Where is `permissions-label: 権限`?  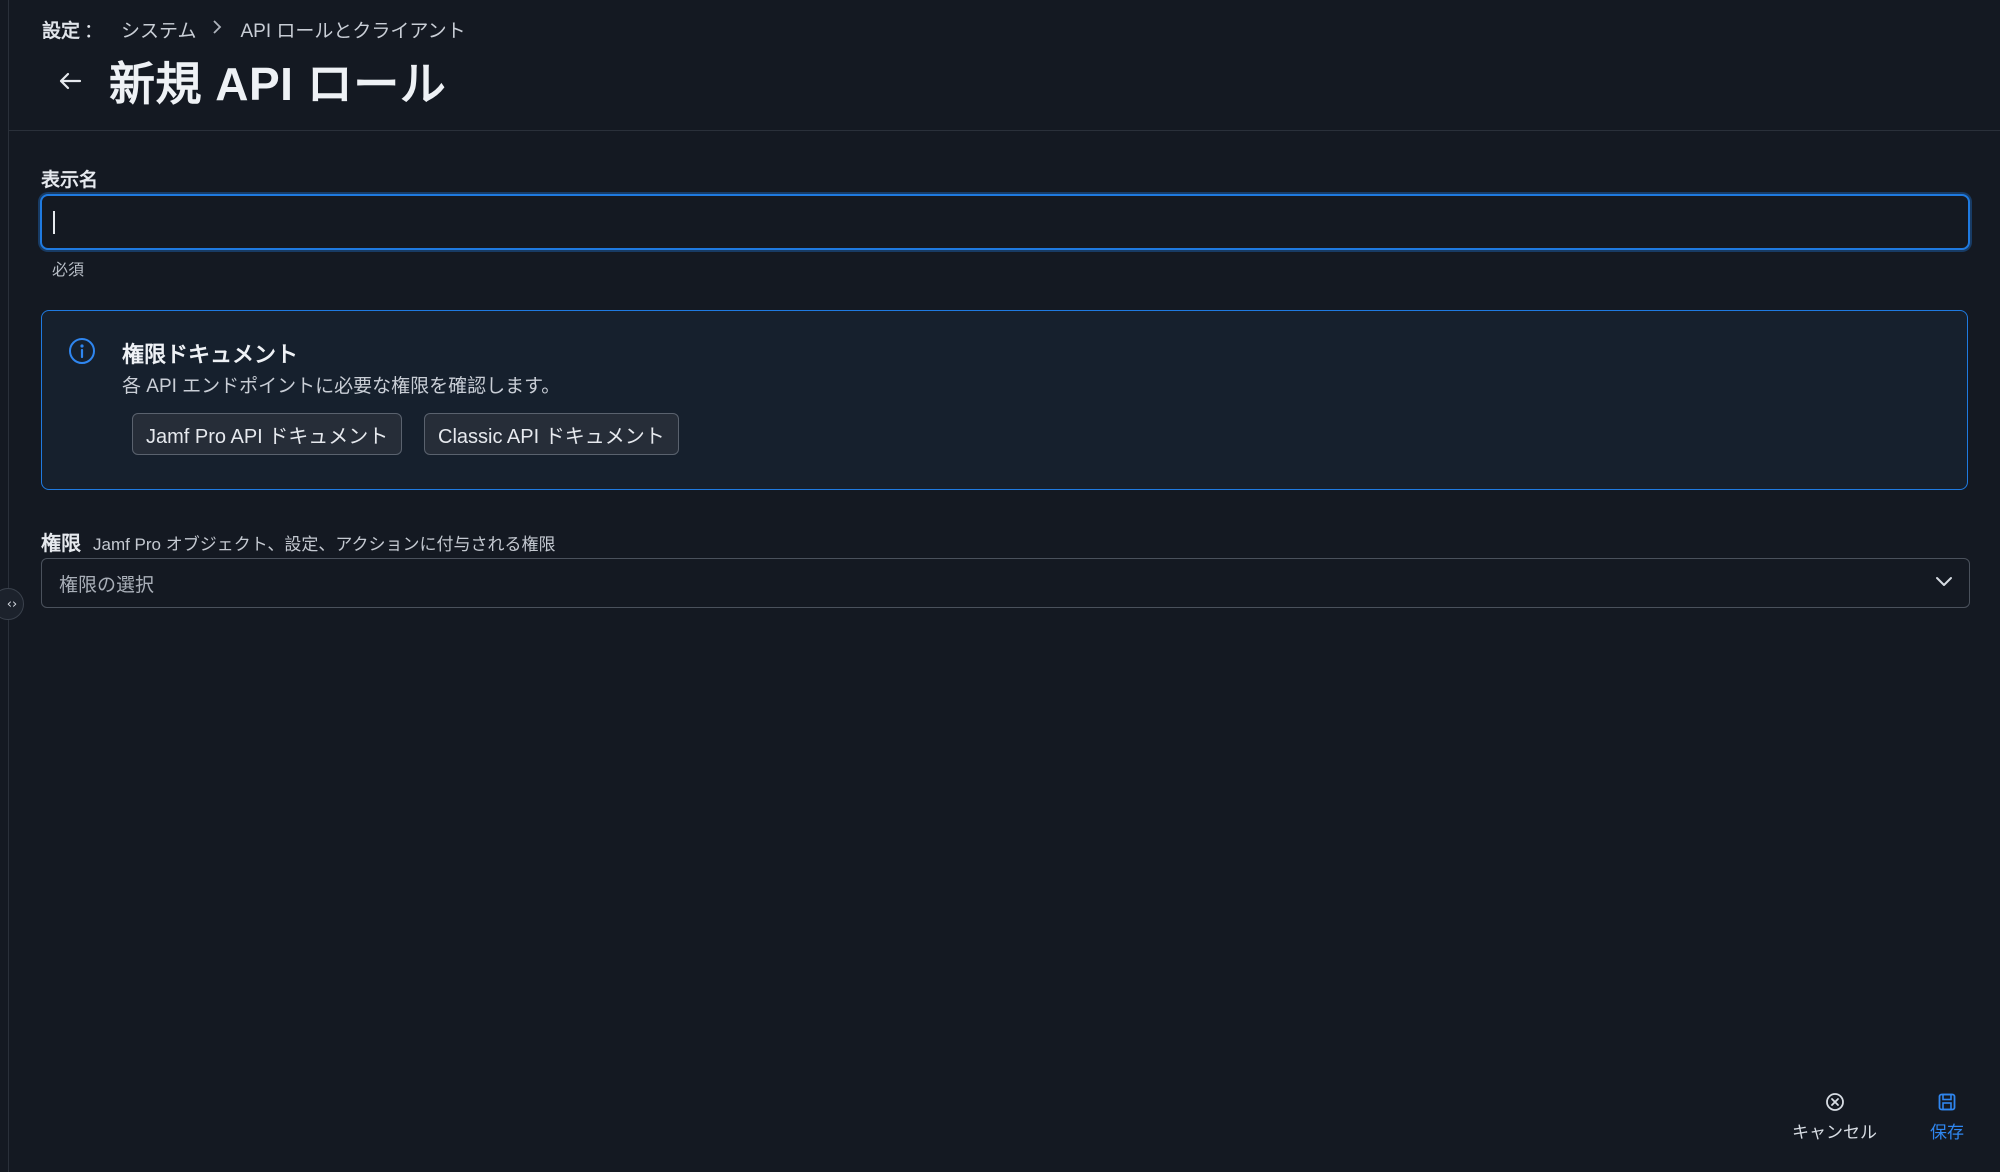
permissions-label: 権限 is located at coordinates (61, 544).